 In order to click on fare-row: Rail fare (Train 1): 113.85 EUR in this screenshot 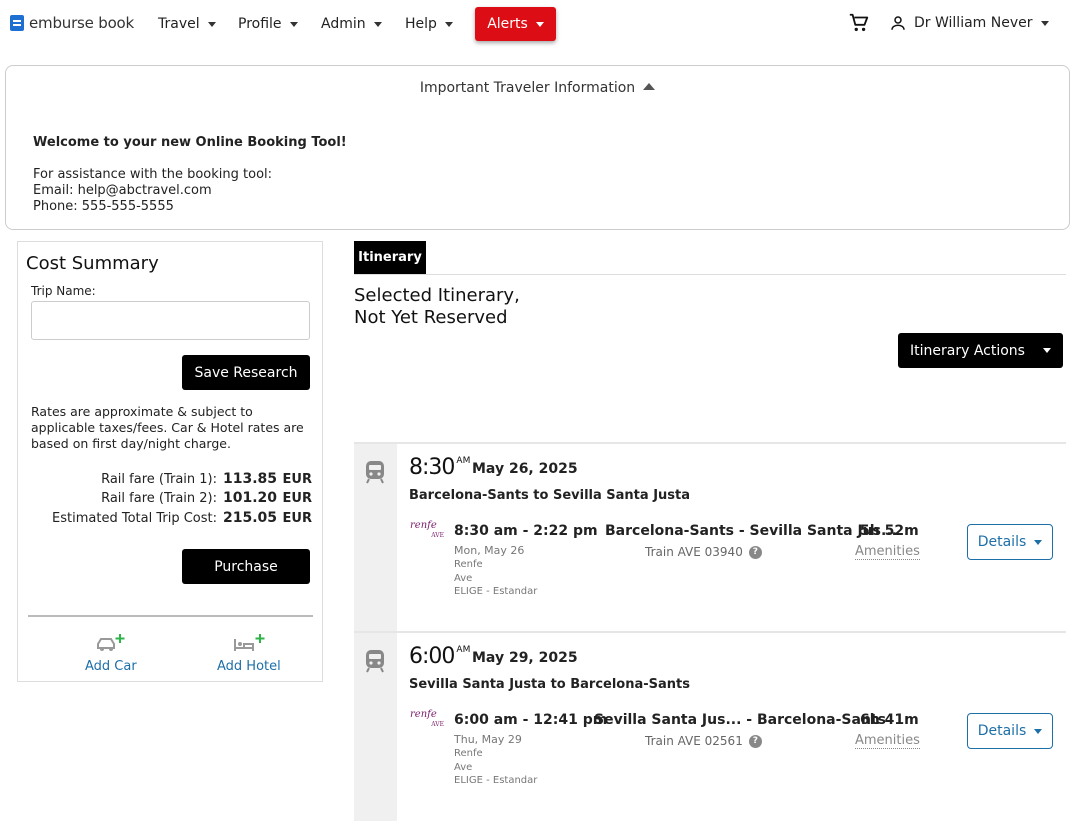, I will do `click(206, 479)`.